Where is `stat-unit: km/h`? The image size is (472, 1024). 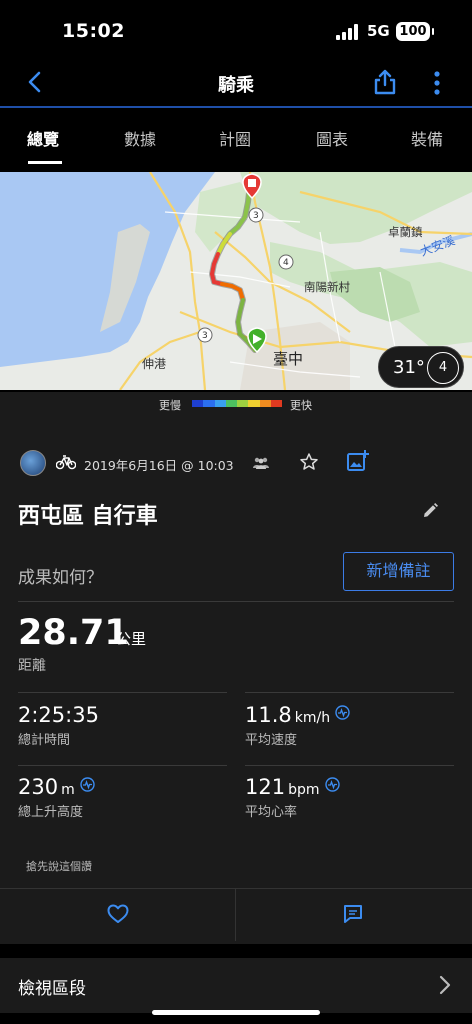
stat-unit: km/h is located at coordinates (312, 718).